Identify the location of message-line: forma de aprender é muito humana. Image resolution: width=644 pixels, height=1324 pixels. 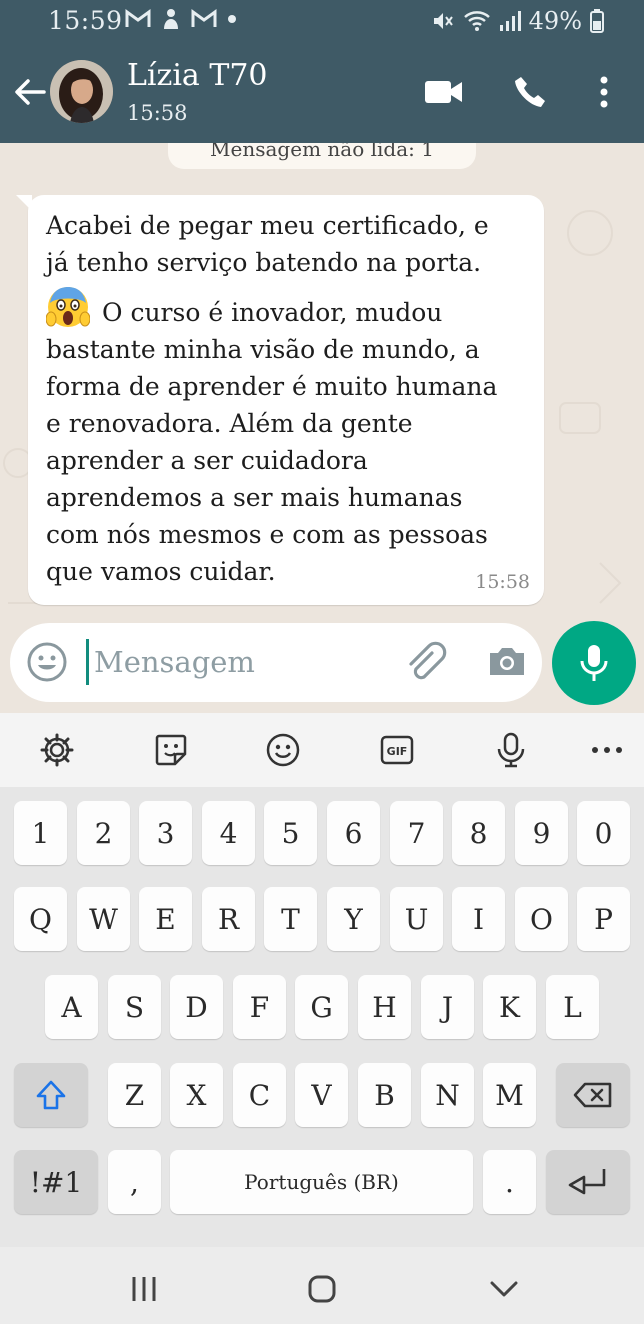
(272, 386).